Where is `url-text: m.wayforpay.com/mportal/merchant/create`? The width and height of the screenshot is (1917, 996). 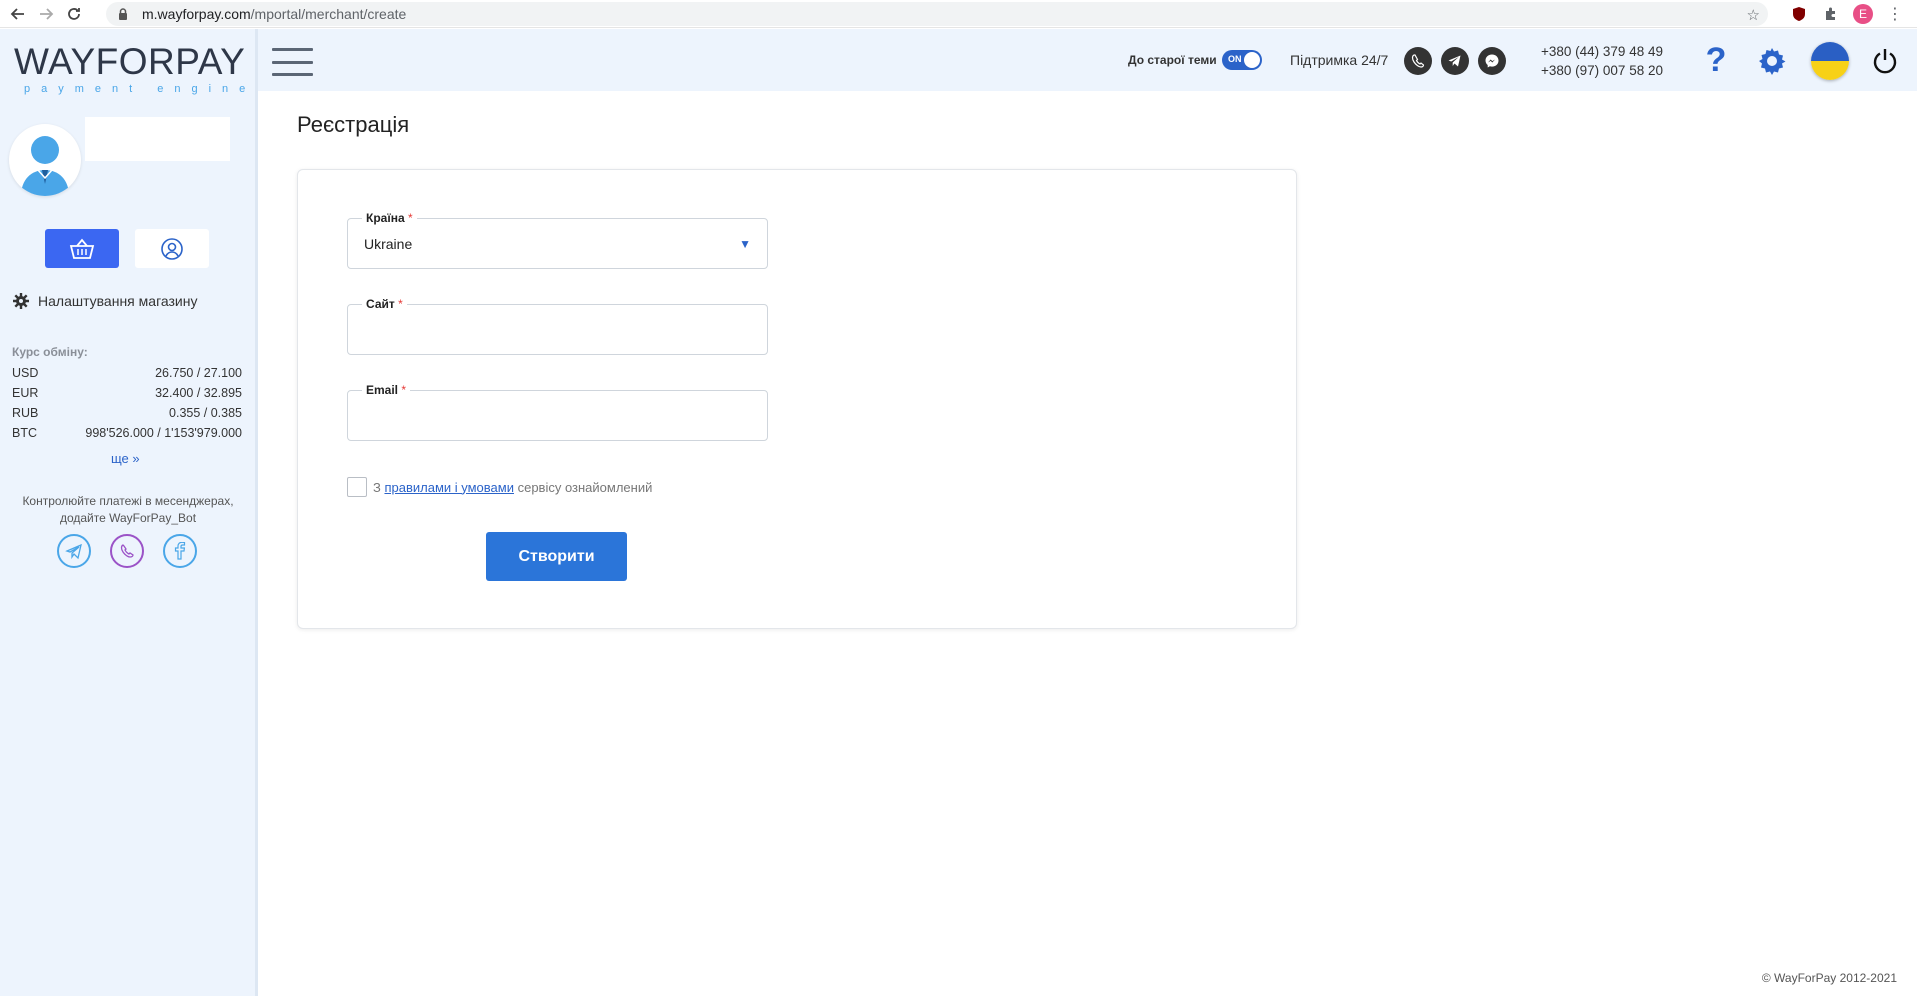 url-text: m.wayforpay.com/mportal/merchant/create is located at coordinates (274, 14).